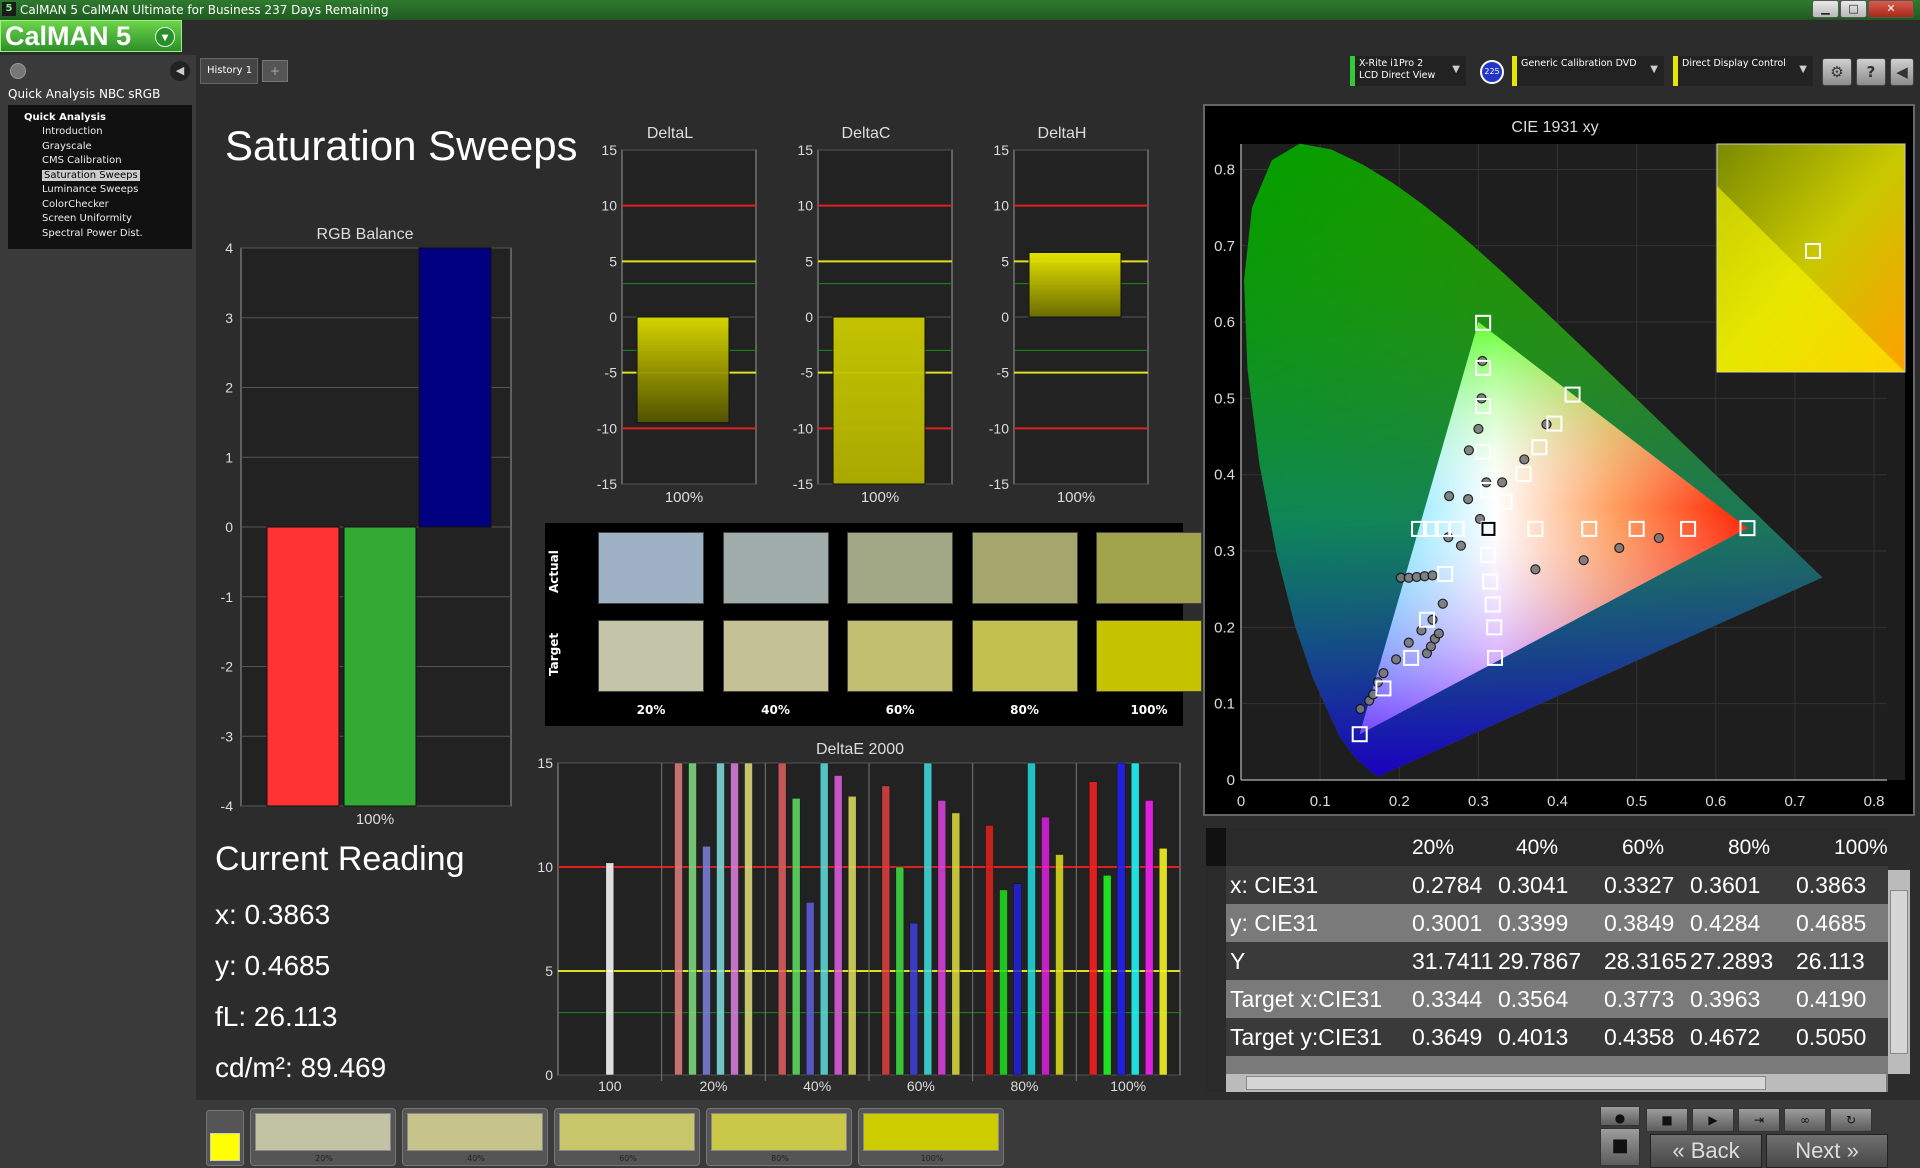 The width and height of the screenshot is (1920, 1168). What do you see at coordinates (1805, 1120) in the screenshot?
I see `loop-button: ∞` at bounding box center [1805, 1120].